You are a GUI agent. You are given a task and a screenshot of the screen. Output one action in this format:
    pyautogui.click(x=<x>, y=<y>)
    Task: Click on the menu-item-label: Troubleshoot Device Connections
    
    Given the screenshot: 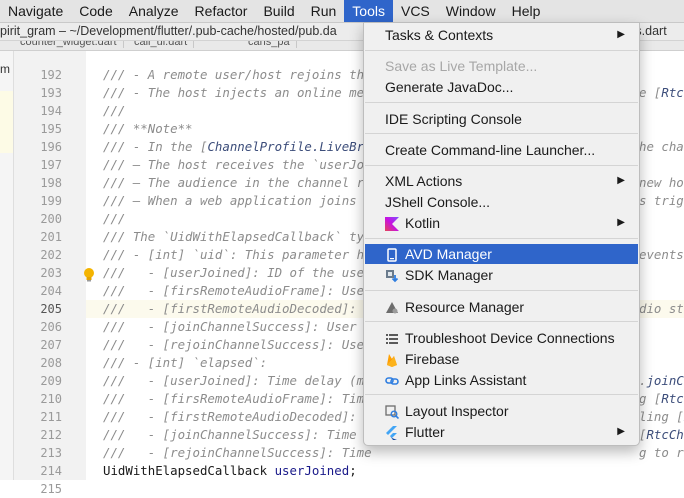 What is the action you would take?
    pyautogui.click(x=510, y=338)
    